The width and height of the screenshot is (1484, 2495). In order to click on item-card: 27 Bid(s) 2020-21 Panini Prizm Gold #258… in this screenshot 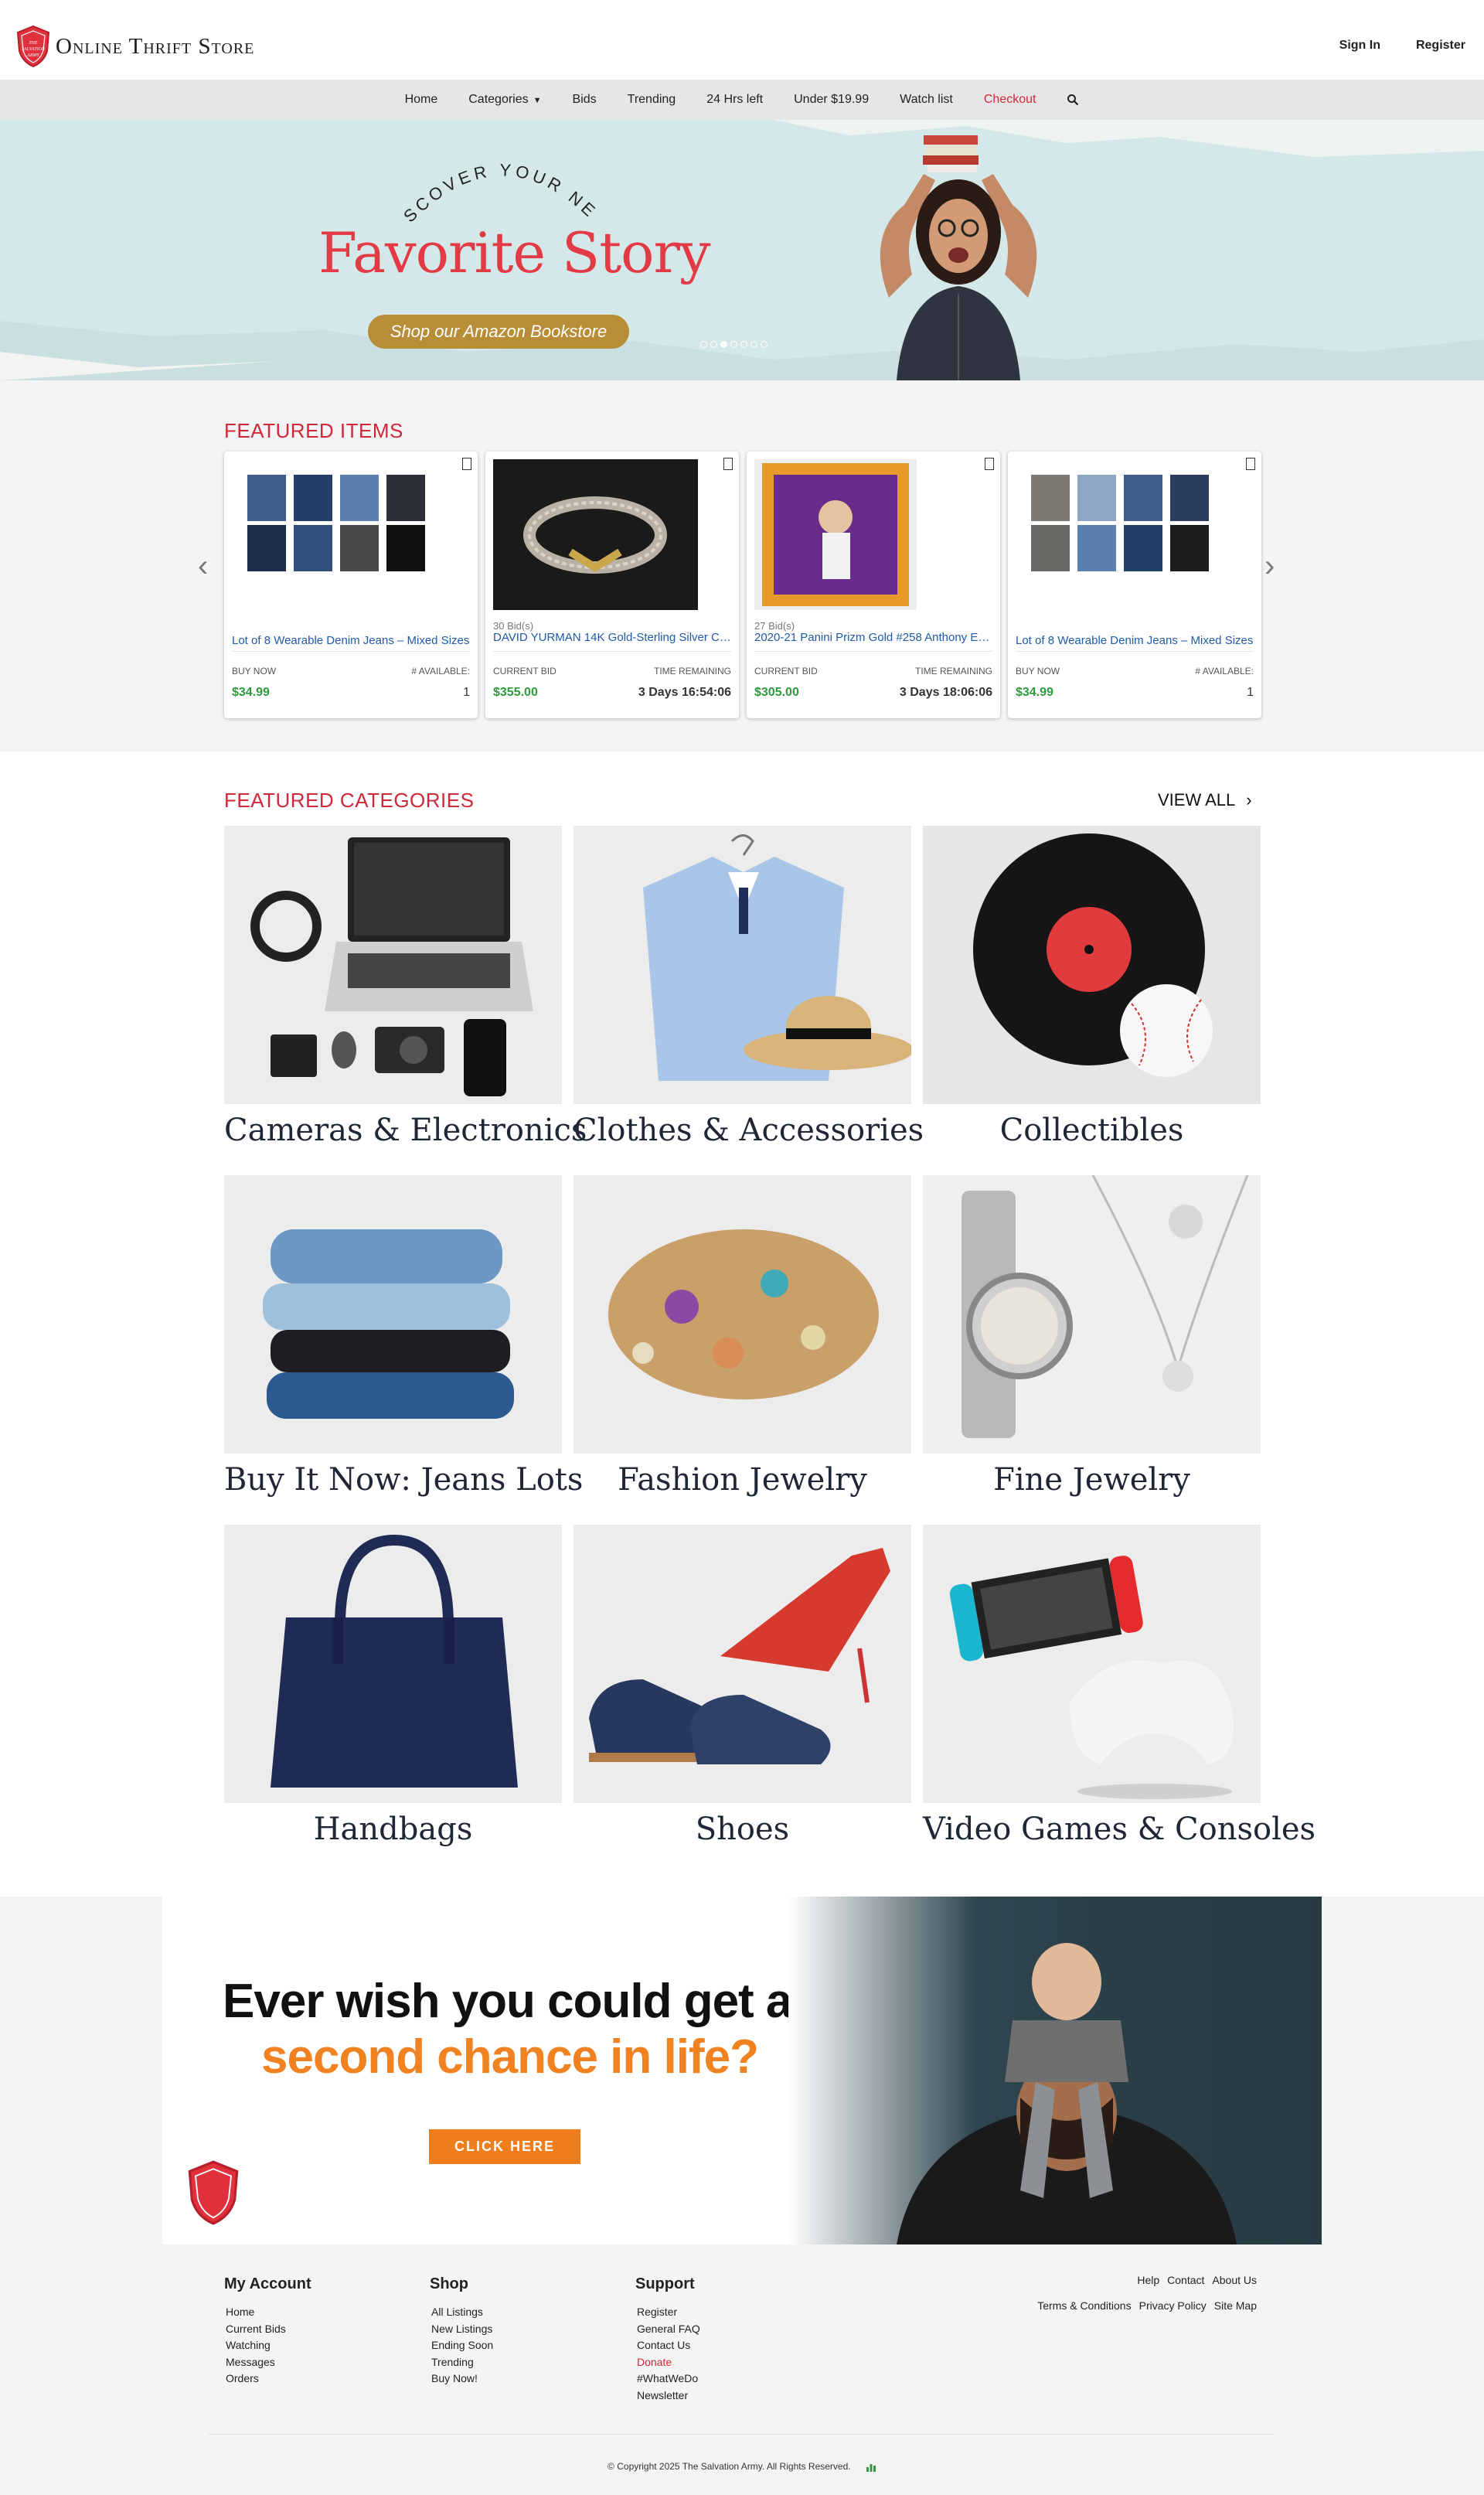, I will do `click(873, 585)`.